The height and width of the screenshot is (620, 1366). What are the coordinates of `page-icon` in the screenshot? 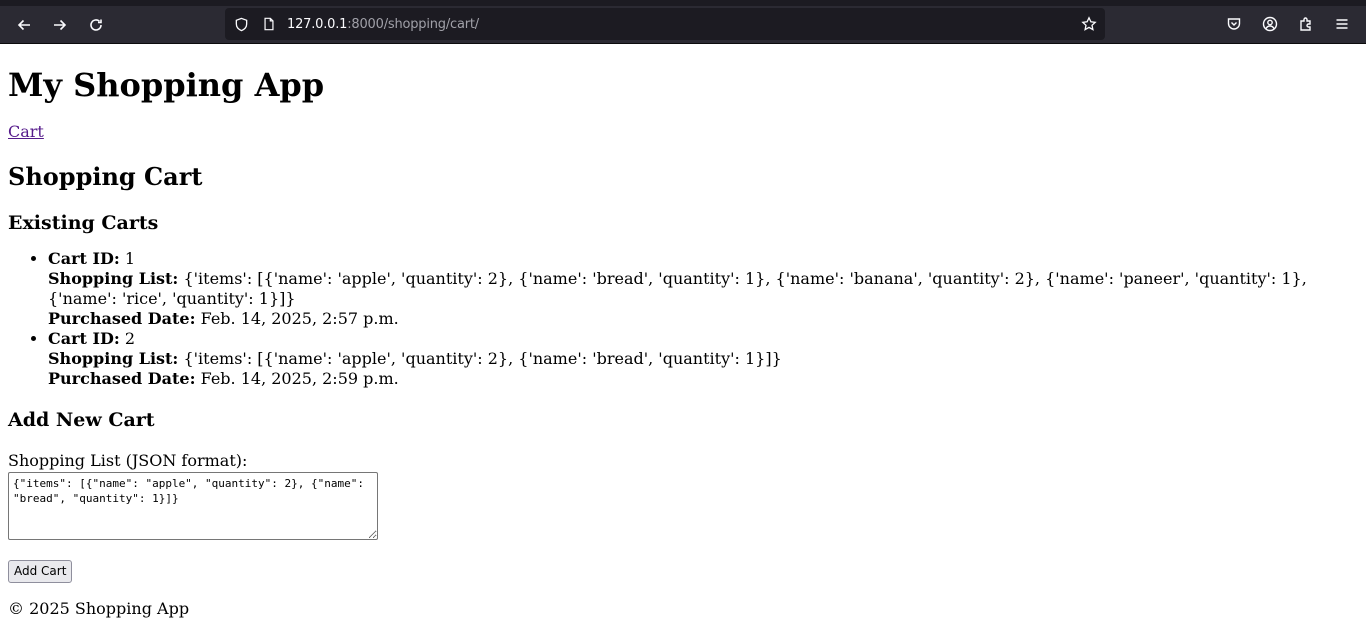 It's located at (269, 24).